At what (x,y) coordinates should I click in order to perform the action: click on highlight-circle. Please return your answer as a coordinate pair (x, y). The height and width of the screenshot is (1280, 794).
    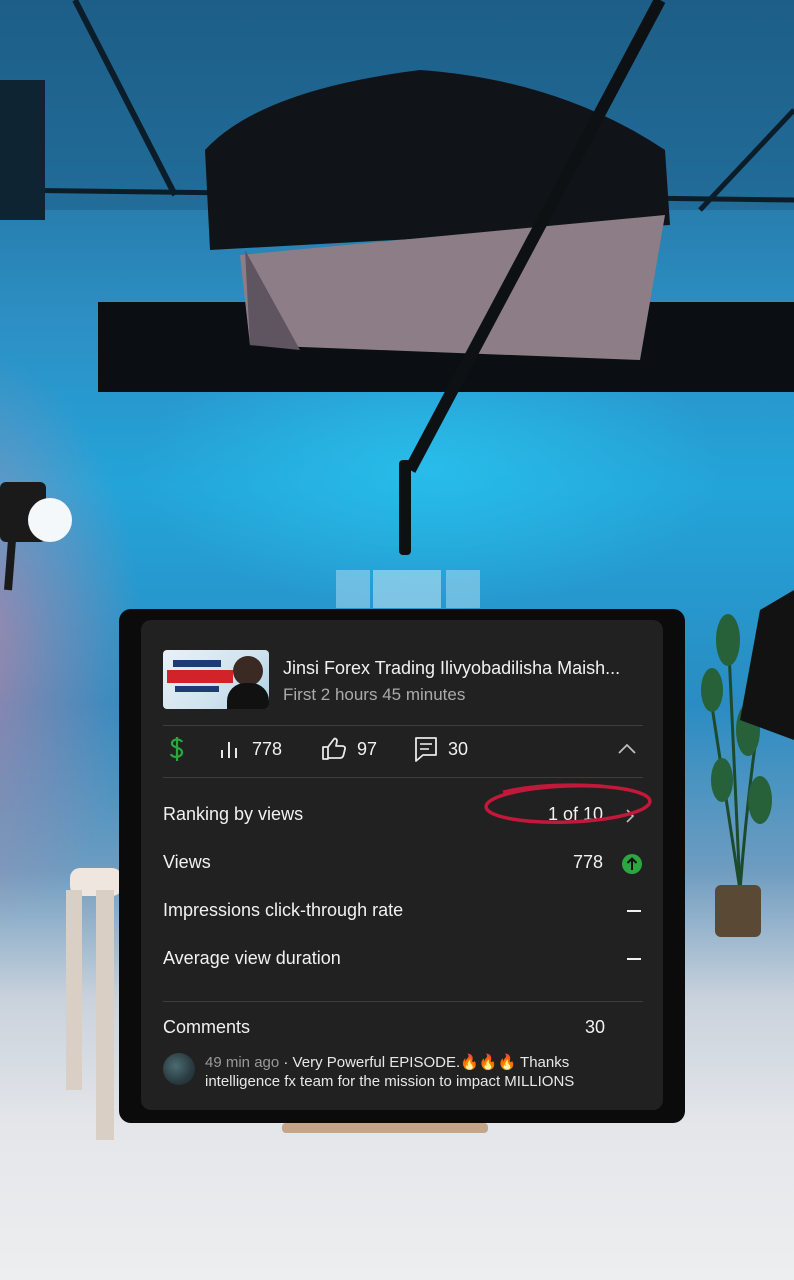
    Looking at the image, I should click on (568, 803).